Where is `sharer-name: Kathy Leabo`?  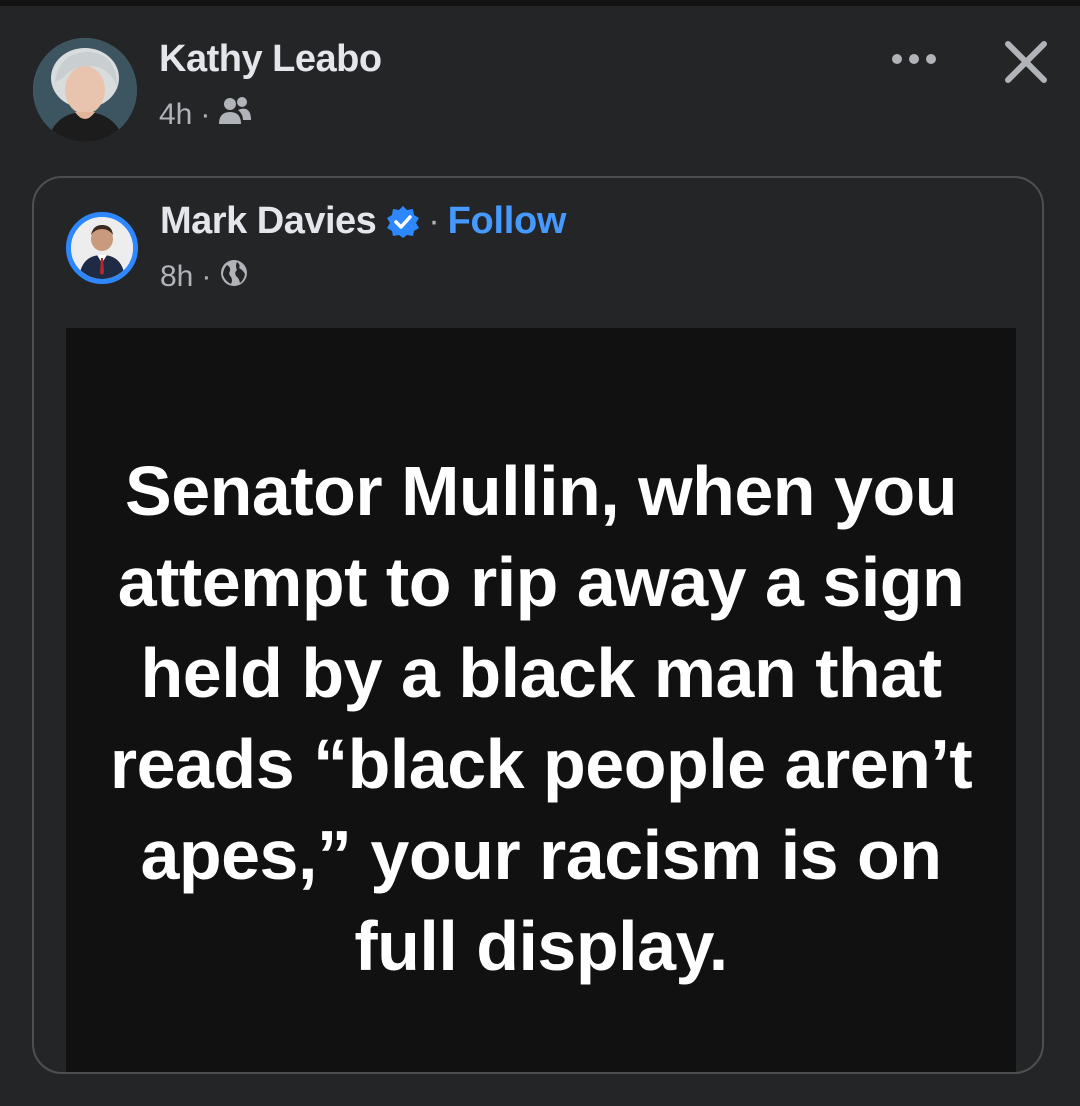 sharer-name: Kathy Leabo is located at coordinates (270, 59).